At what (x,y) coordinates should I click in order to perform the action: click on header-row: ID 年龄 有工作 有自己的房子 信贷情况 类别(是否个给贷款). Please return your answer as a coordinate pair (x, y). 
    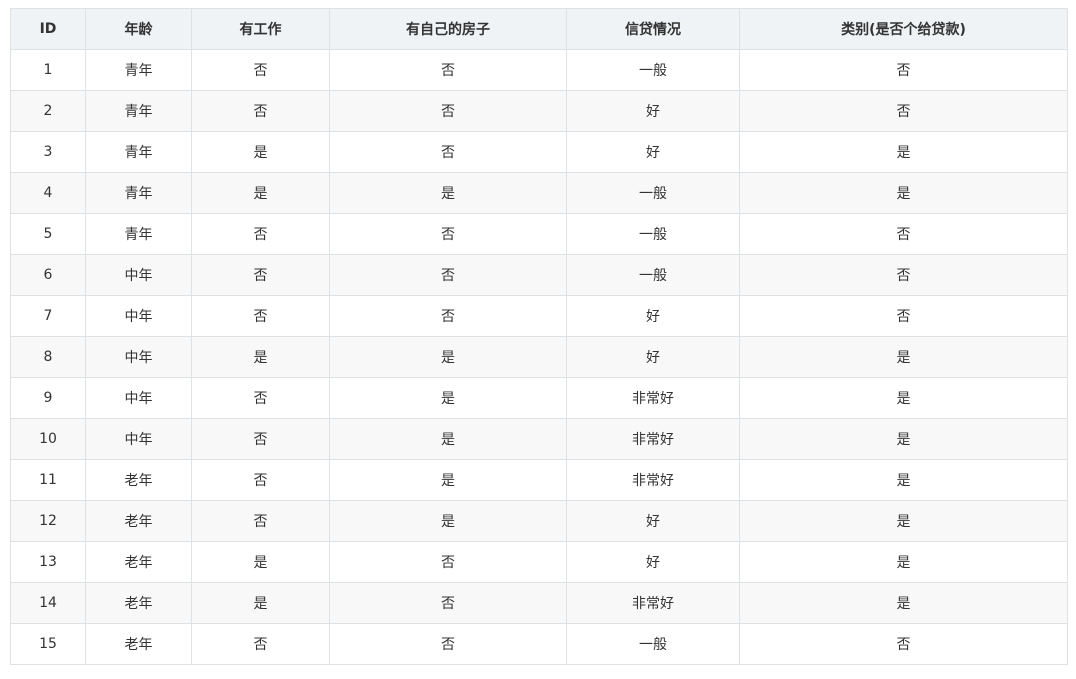
    Looking at the image, I should click on (539, 29).